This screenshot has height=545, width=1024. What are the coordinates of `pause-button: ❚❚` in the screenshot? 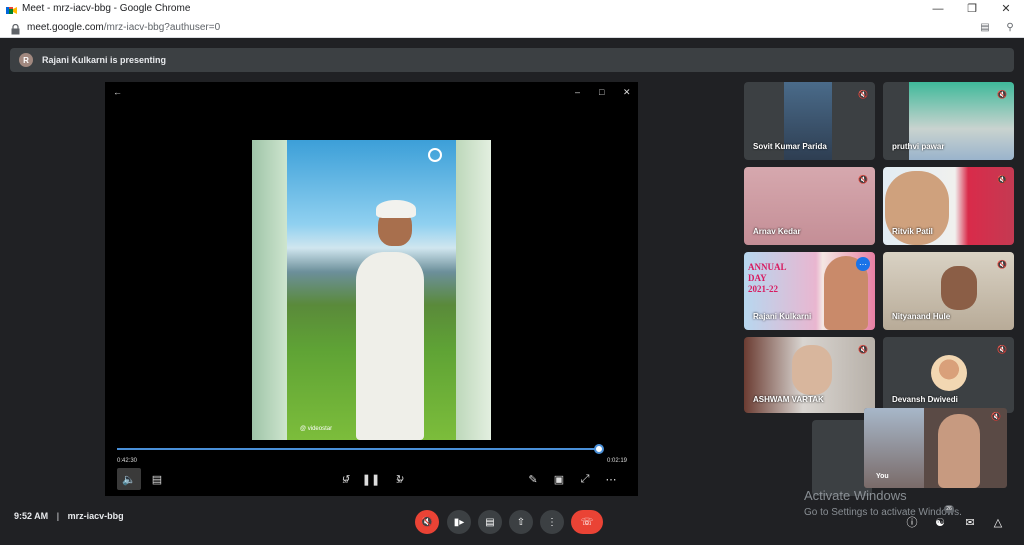 It's located at (371, 479).